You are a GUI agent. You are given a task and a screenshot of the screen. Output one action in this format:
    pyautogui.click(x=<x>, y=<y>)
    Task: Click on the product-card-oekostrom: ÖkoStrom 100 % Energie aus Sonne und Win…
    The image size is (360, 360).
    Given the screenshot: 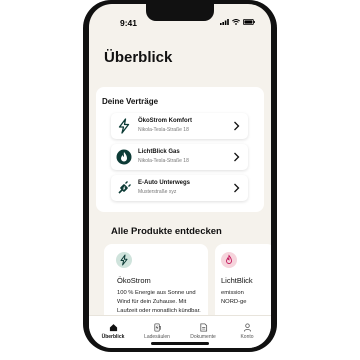 What is the action you would take?
    pyautogui.click(x=156, y=285)
    